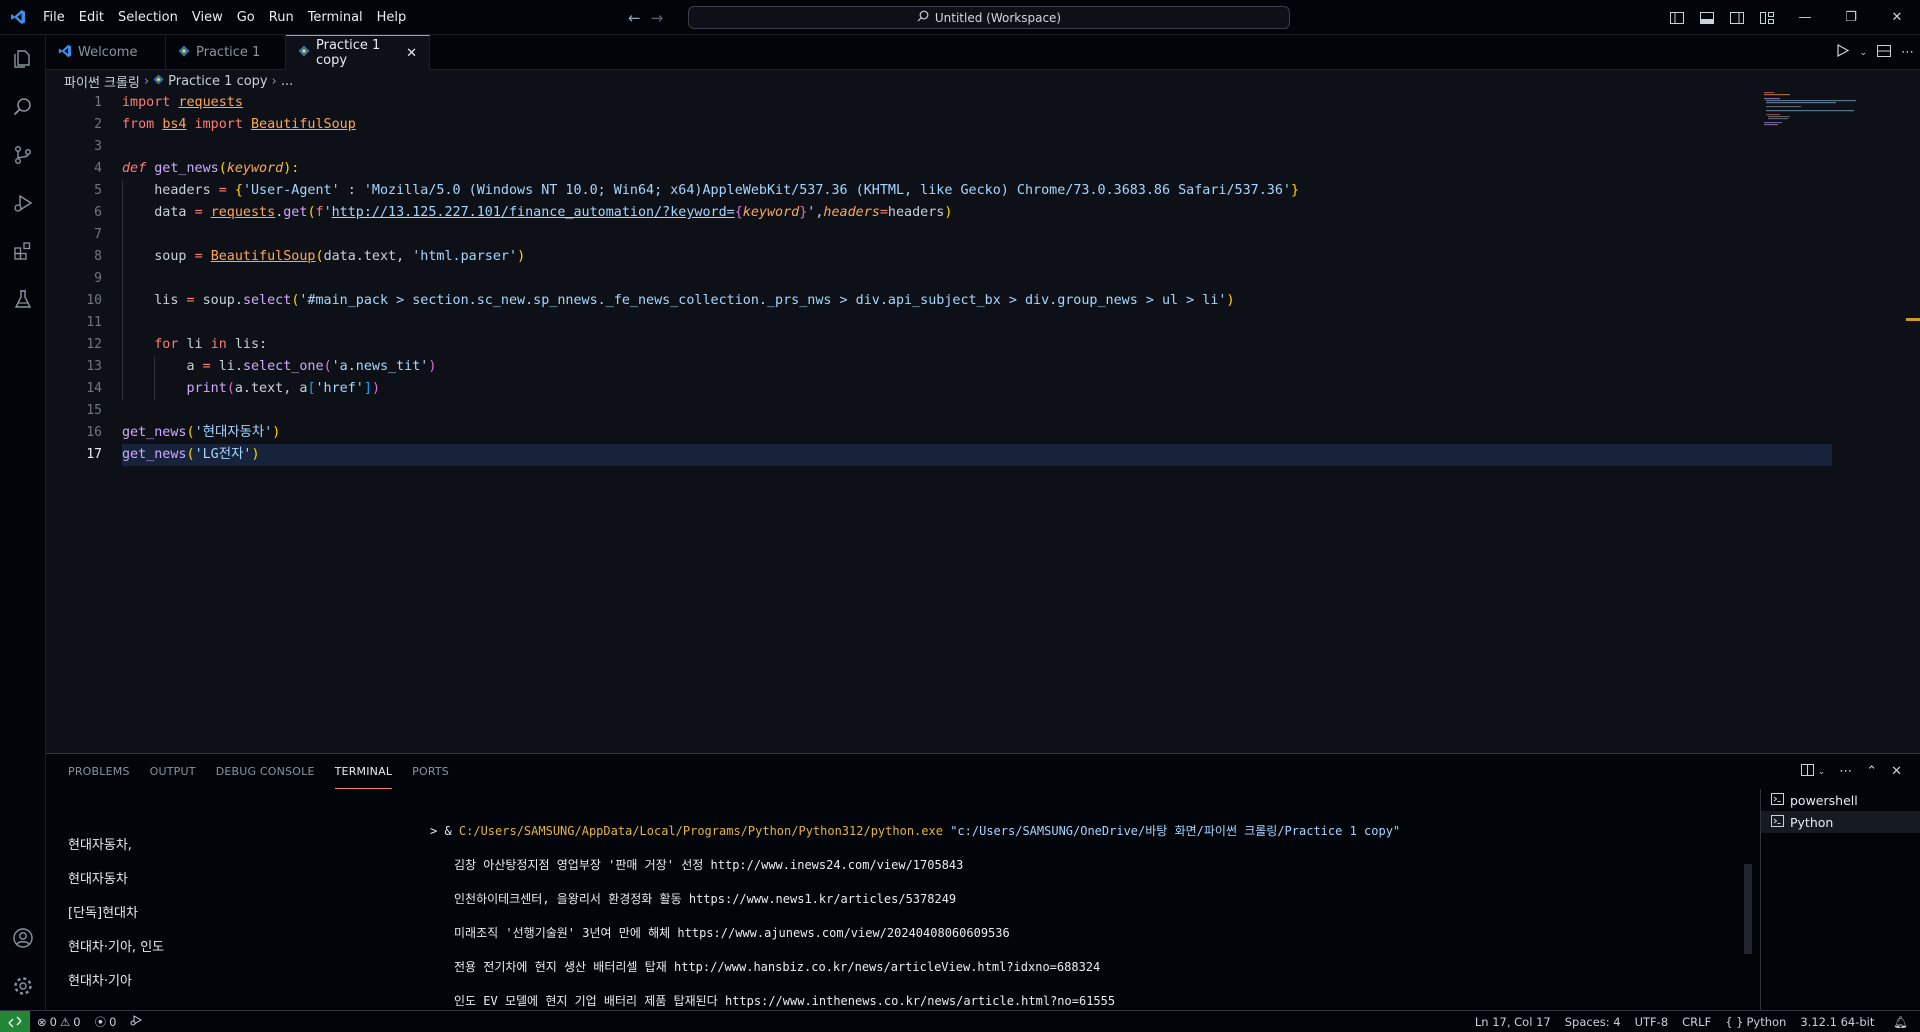 The width and height of the screenshot is (1920, 1032). I want to click on split-editor-icon, so click(1884, 52).